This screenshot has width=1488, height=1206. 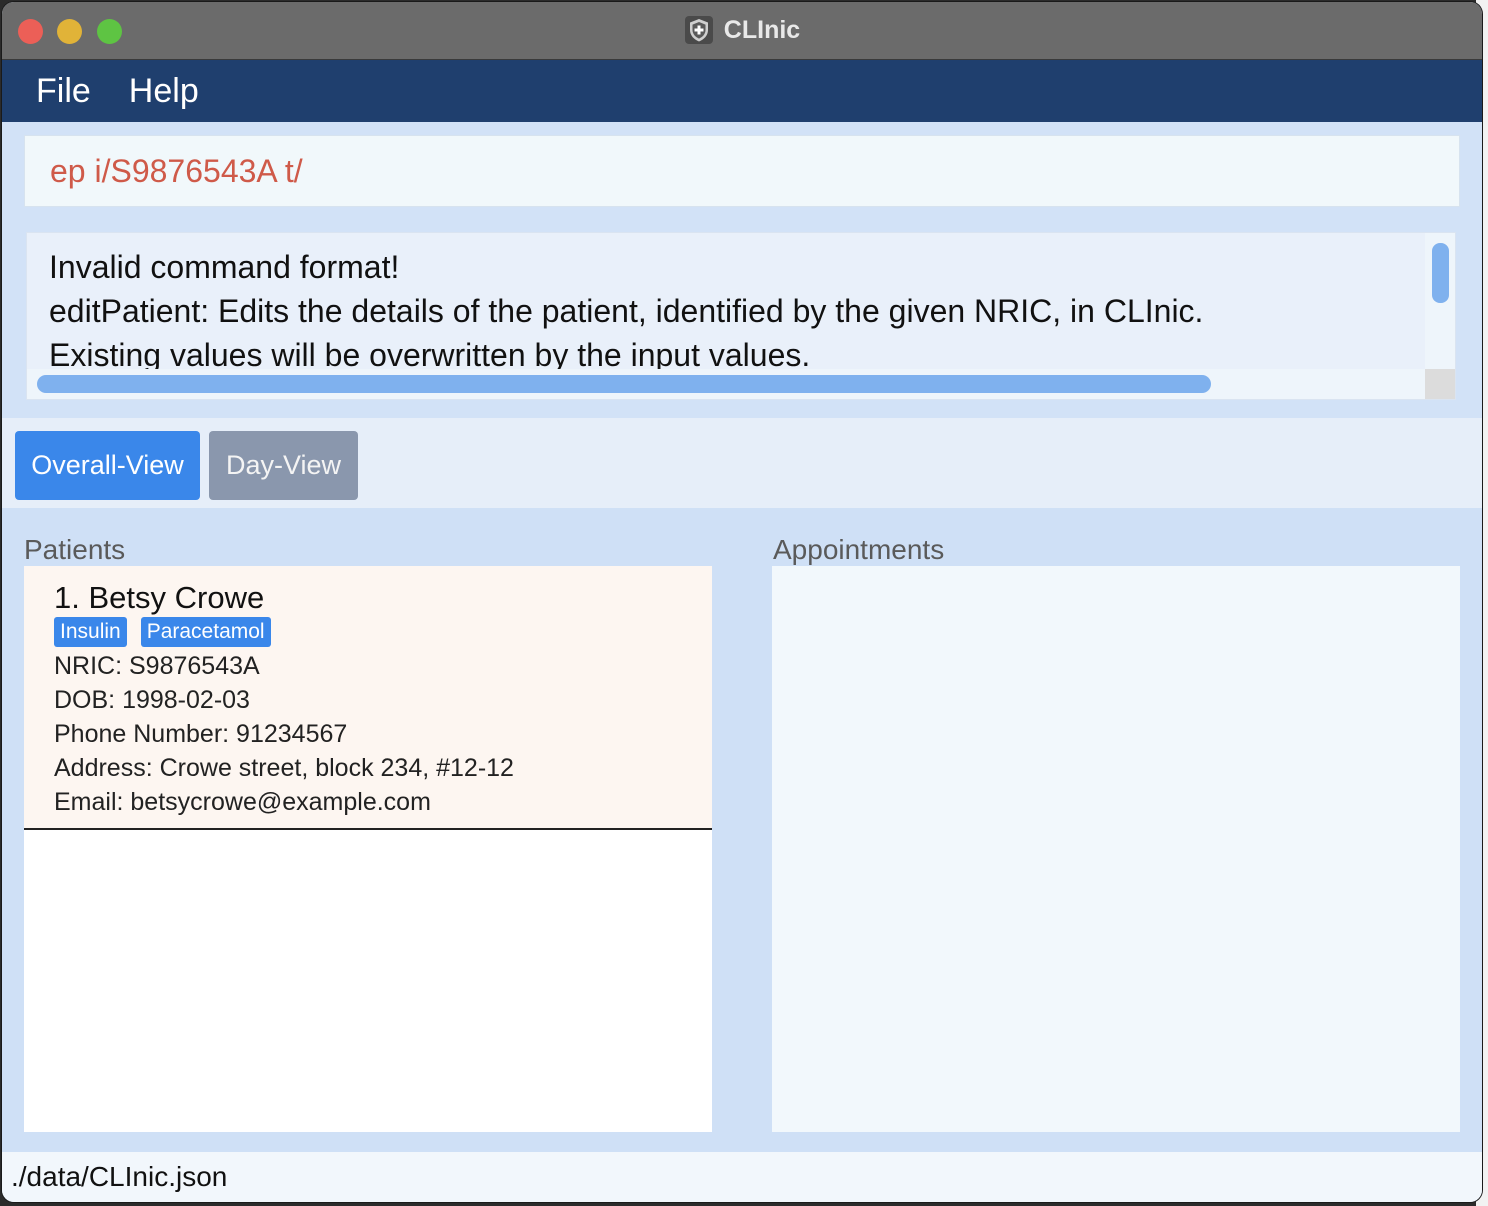 What do you see at coordinates (176, 171) in the screenshot?
I see `command-input-text: ep i/S9876543A t/` at bounding box center [176, 171].